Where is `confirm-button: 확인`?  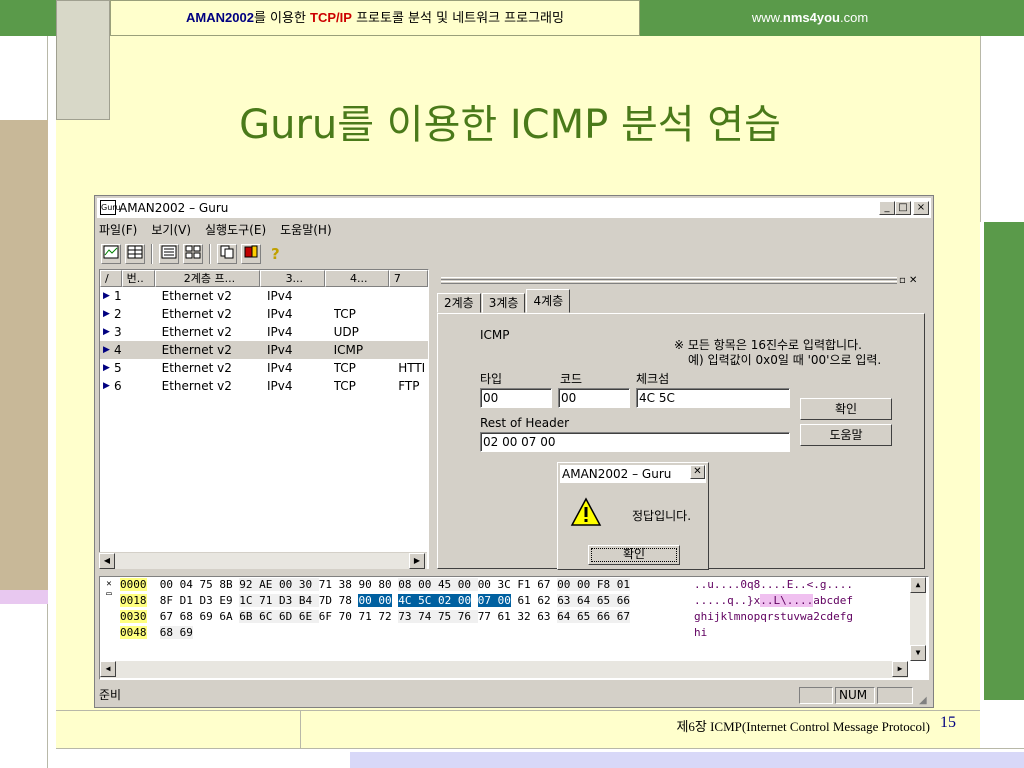
confirm-button: 확인 is located at coordinates (846, 409).